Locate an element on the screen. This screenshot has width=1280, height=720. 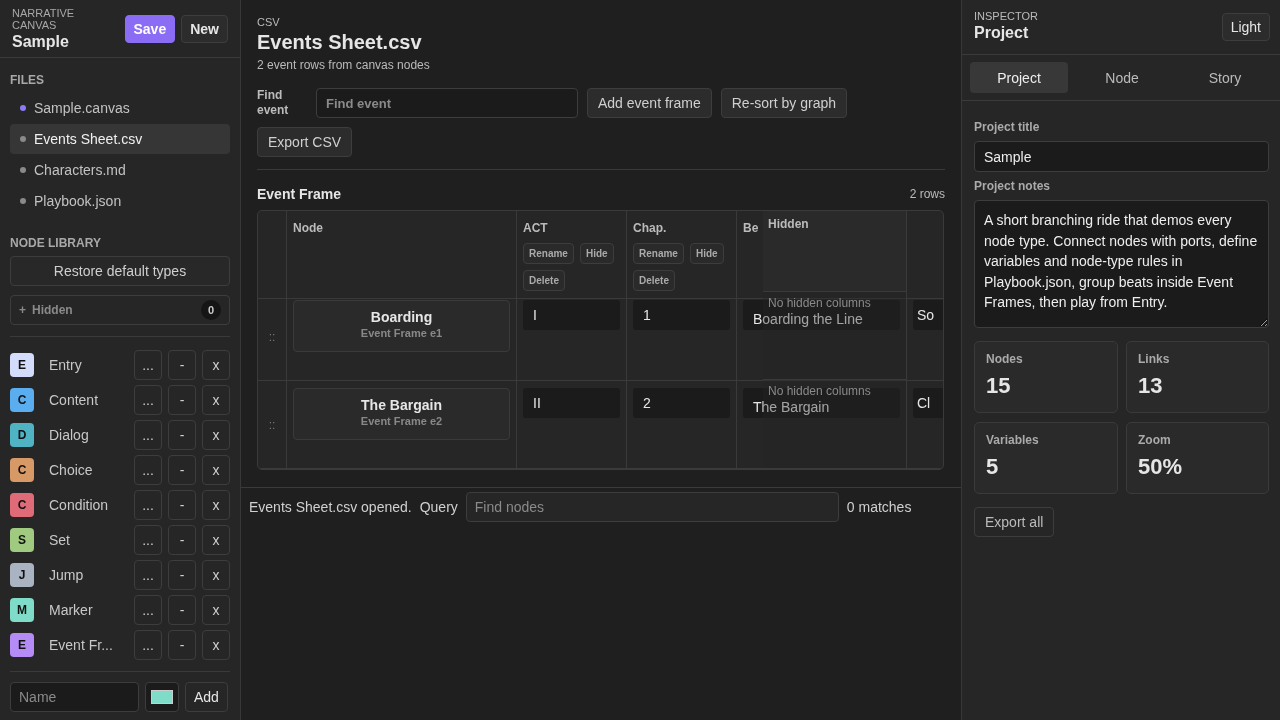
tab: Story is located at coordinates (1225, 77).